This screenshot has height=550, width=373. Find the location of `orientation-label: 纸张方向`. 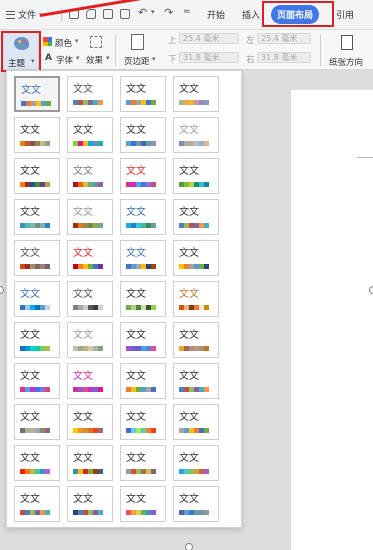

orientation-label: 纸张方向 is located at coordinates (346, 62).